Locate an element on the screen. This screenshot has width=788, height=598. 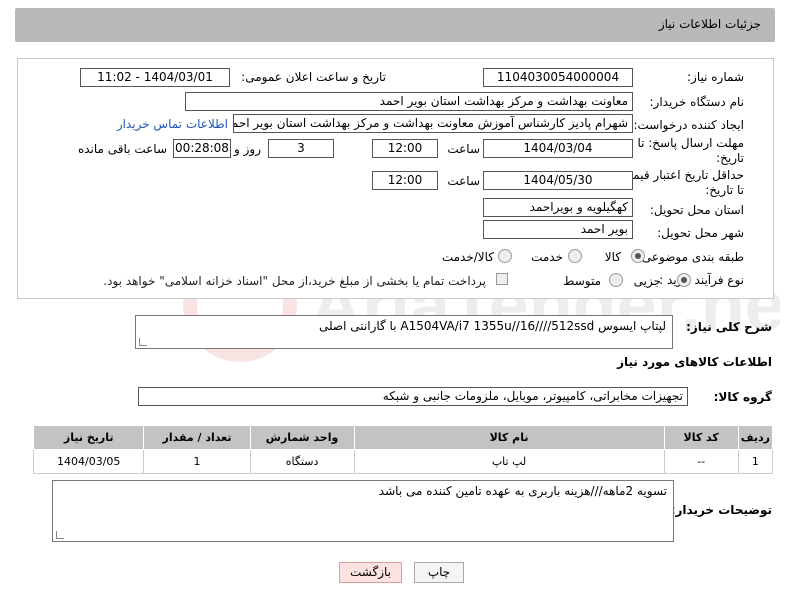
process-label: نوع فرآیند خرید : is located at coordinates (701, 280).